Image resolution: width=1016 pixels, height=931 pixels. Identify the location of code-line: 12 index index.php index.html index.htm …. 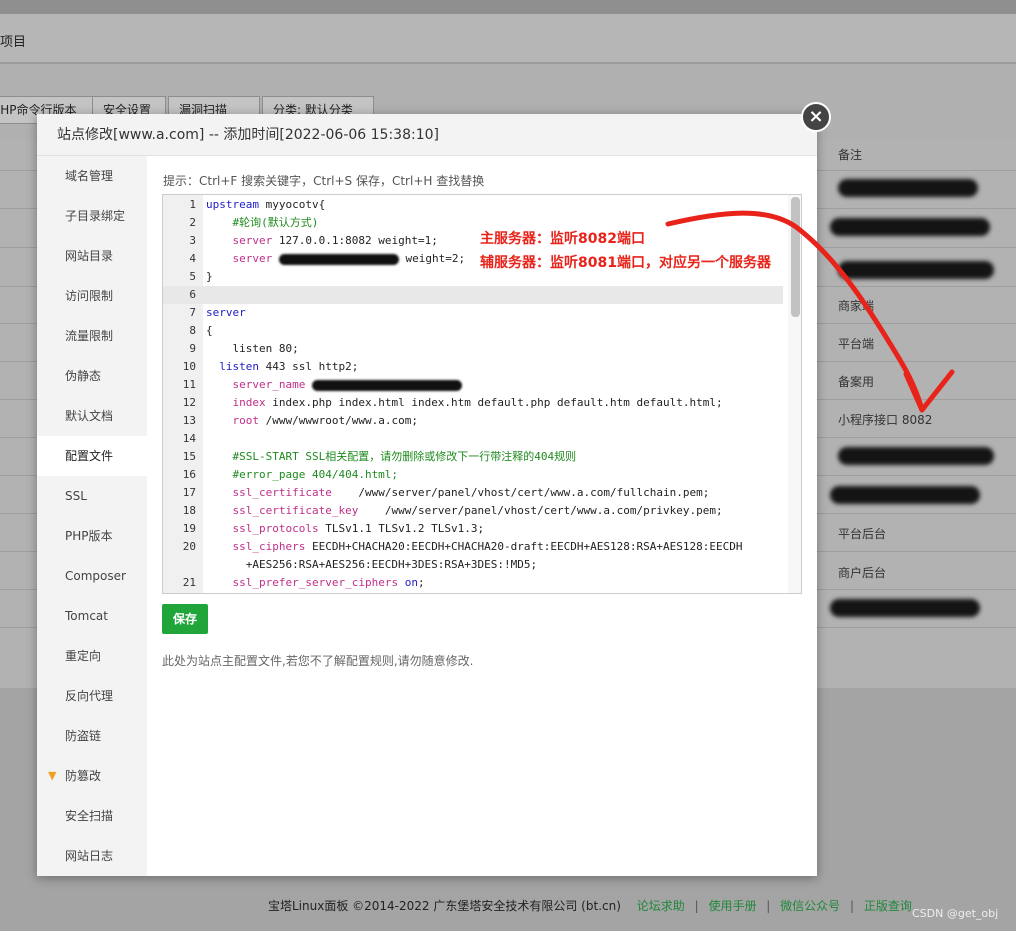
(452, 402).